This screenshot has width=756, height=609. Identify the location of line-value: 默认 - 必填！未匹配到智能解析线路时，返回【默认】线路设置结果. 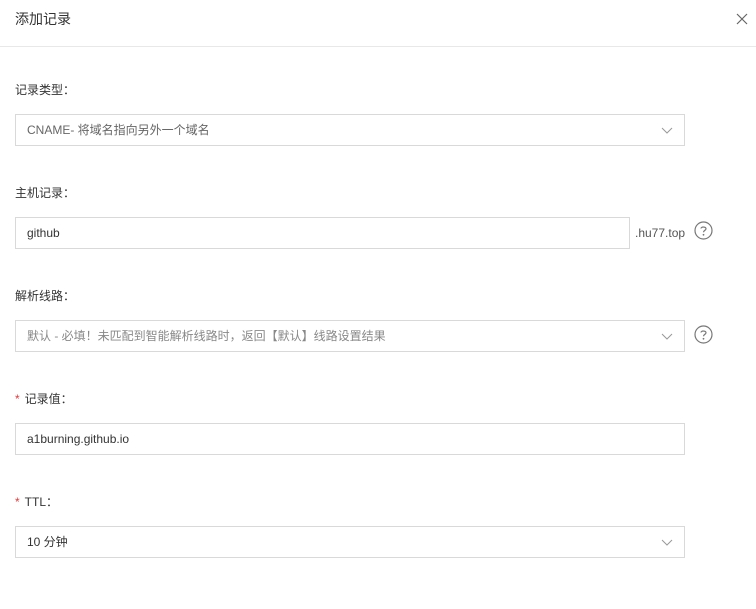
(206, 336).